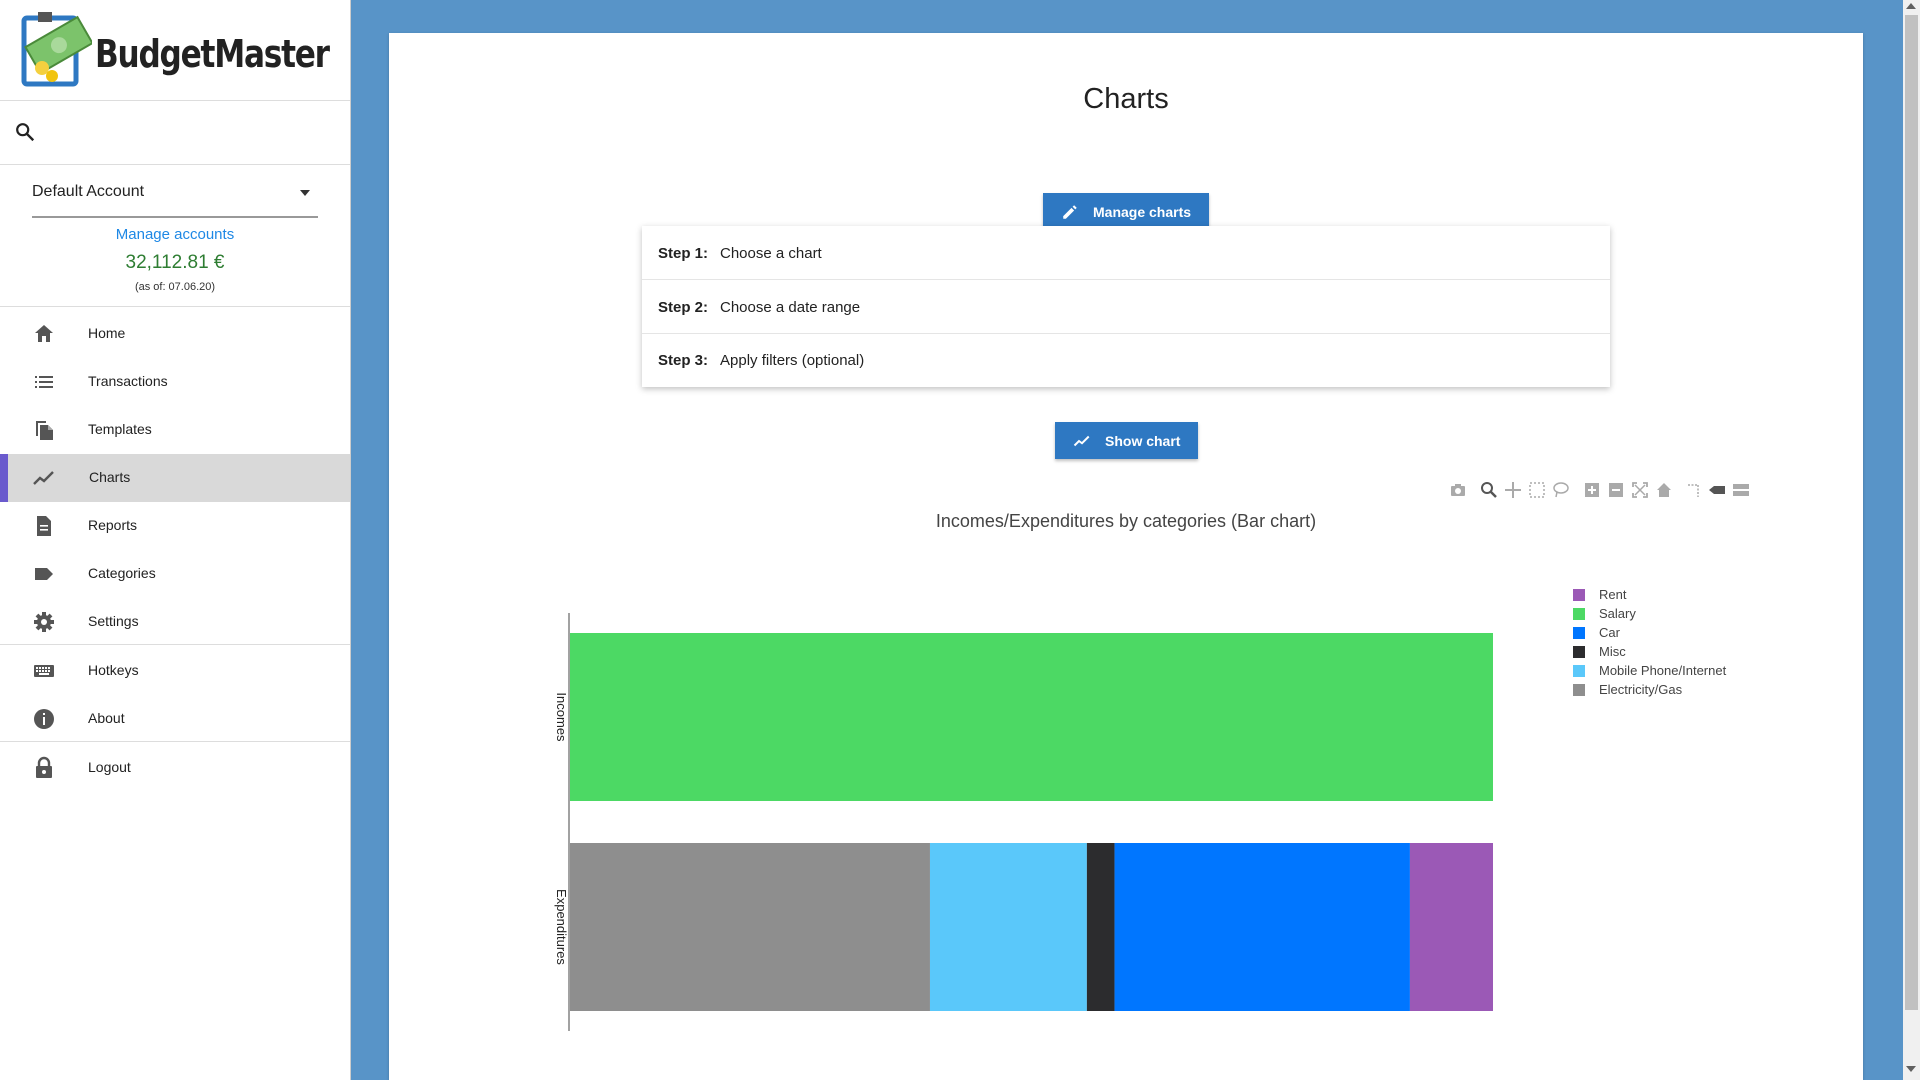  I want to click on legend-label: Mobile Phone/Internet, so click(1663, 670).